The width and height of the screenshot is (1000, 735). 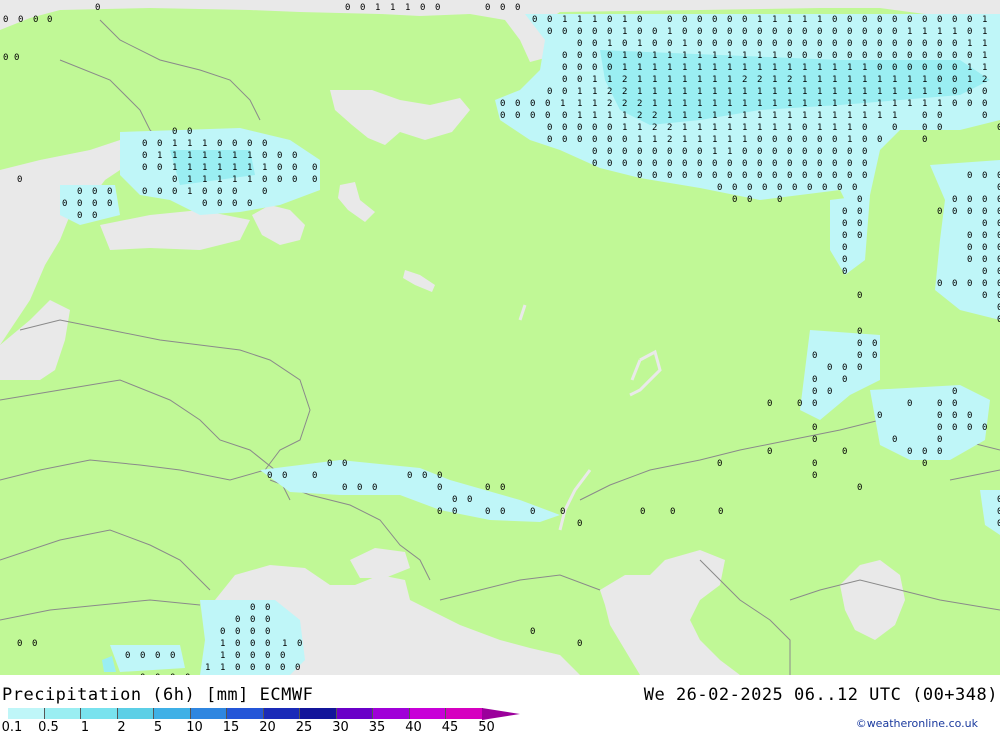 I want to click on credit-link: ©weatheronline.co.uk, so click(x=917, y=723).